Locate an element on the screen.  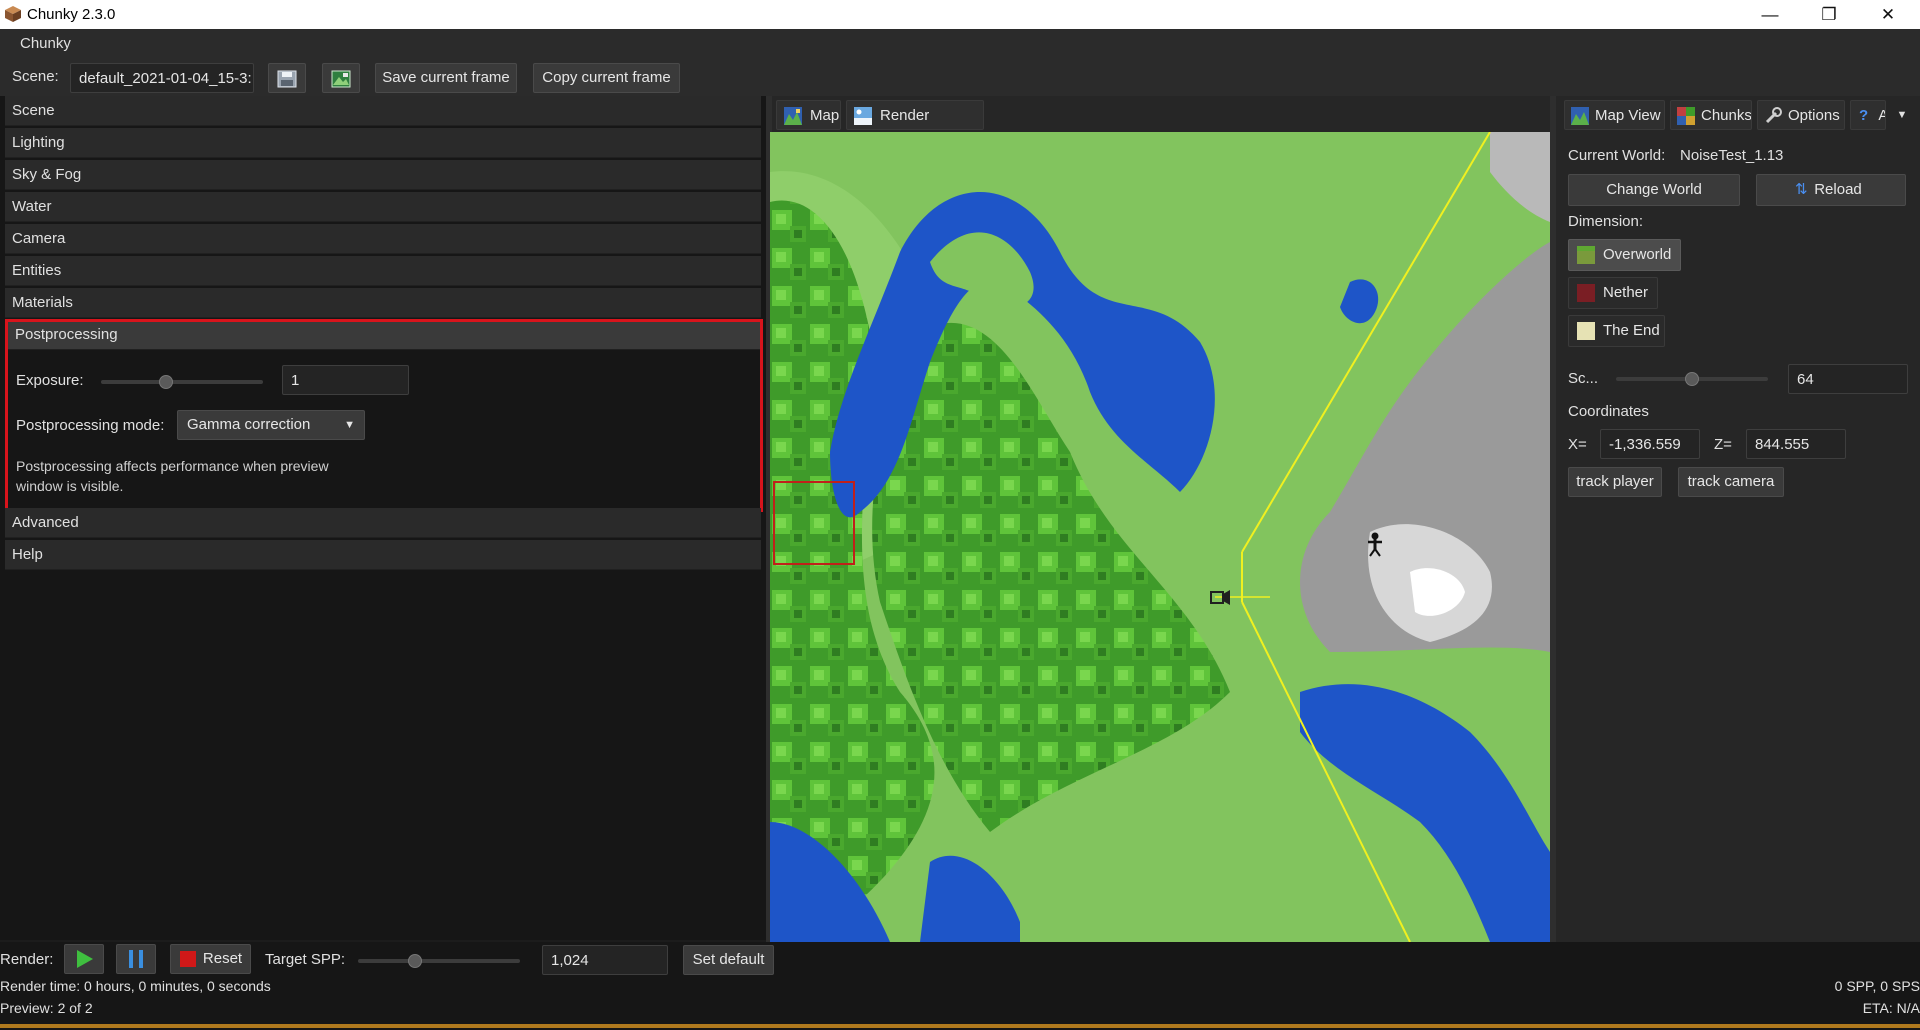
render-progress-bar is located at coordinates (960, 1026).